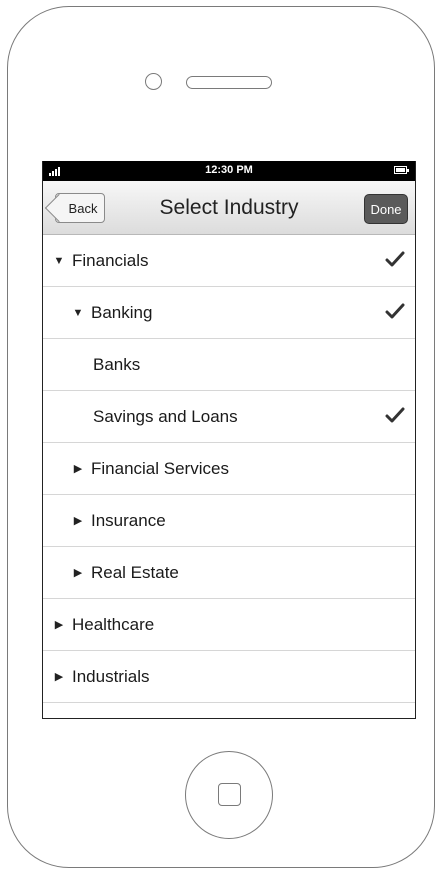 The image size is (443, 874). I want to click on list-item-label: Financials, so click(110, 260).